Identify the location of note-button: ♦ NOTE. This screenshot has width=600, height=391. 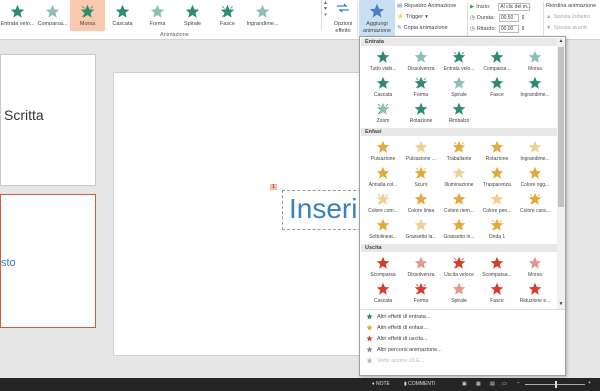
(381, 384).